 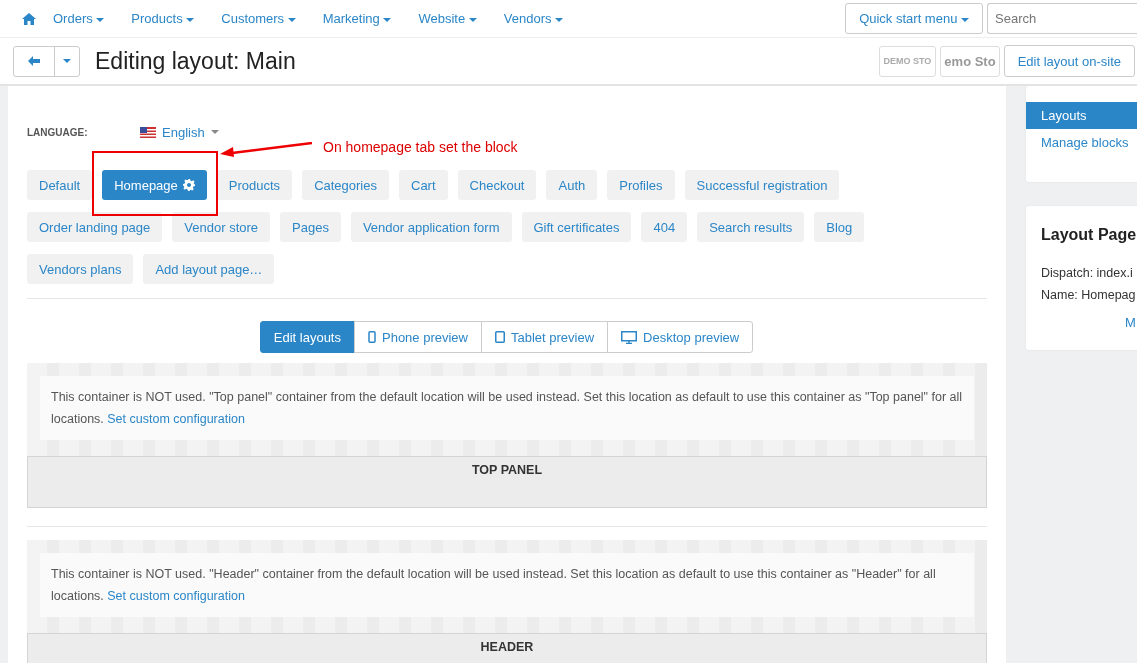 I want to click on store-logo-button: DEMO STO, so click(x=907, y=61).